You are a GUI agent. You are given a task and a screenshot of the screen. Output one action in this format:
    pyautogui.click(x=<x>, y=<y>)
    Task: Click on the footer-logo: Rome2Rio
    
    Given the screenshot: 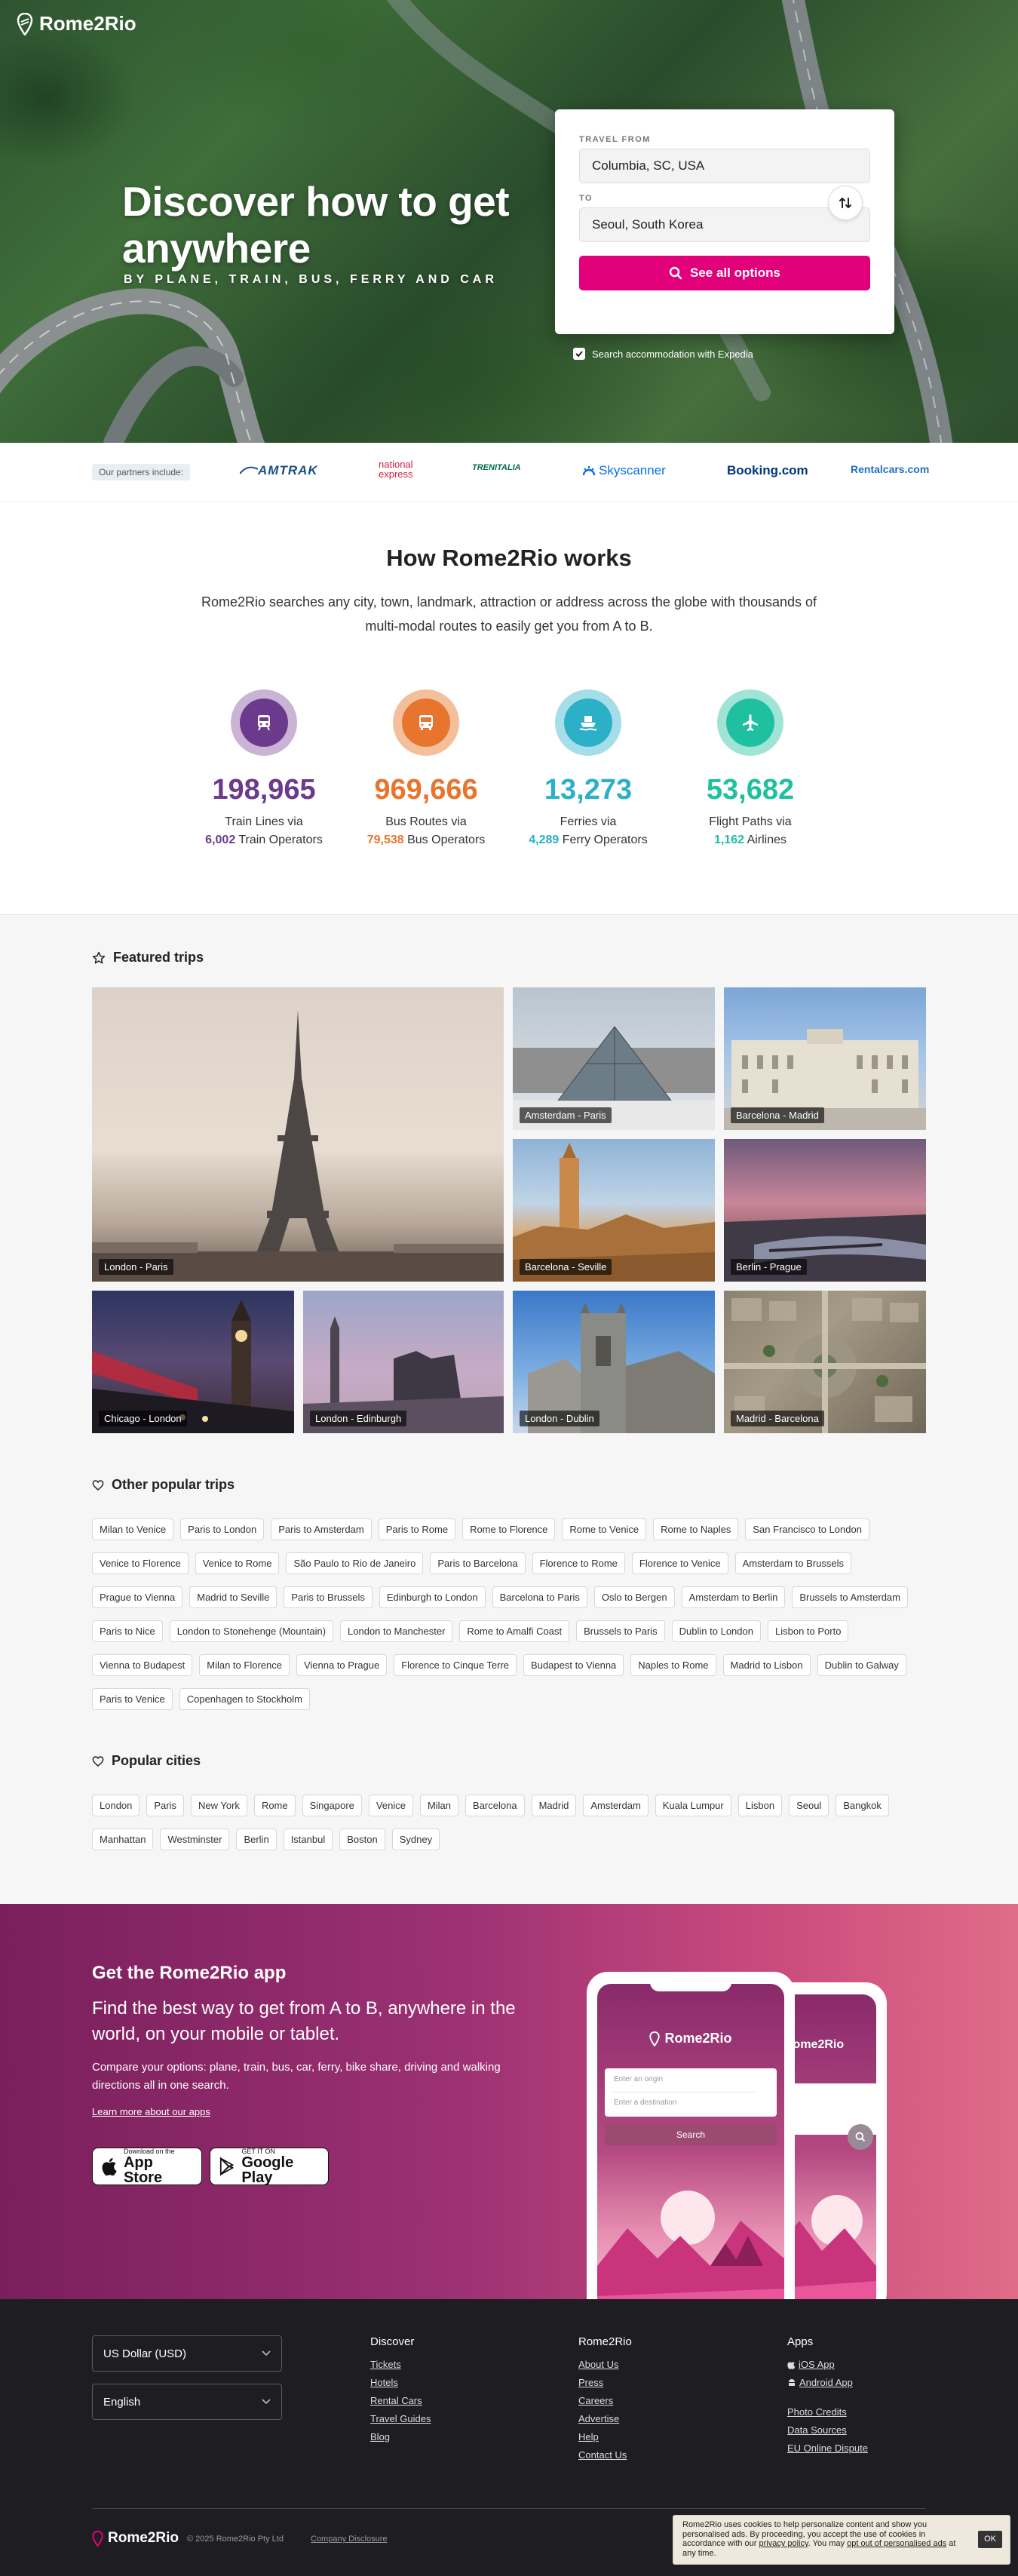 What is the action you would take?
    pyautogui.click(x=135, y=2538)
    